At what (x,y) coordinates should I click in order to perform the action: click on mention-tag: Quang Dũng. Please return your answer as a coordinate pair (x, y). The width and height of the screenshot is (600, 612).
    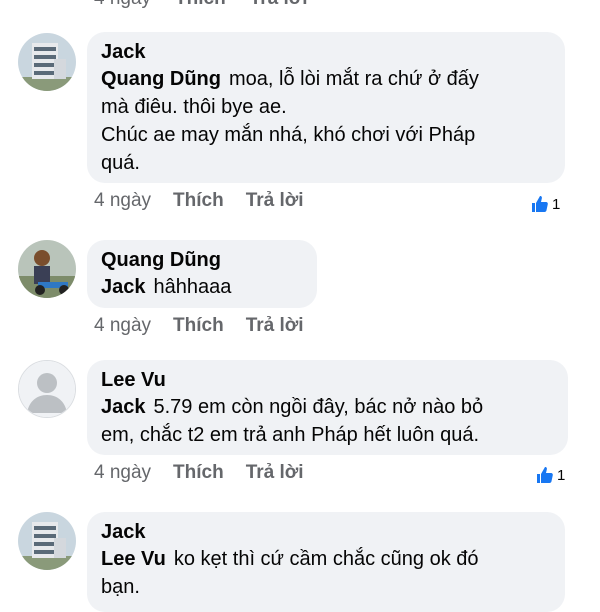
    Looking at the image, I should click on (161, 79).